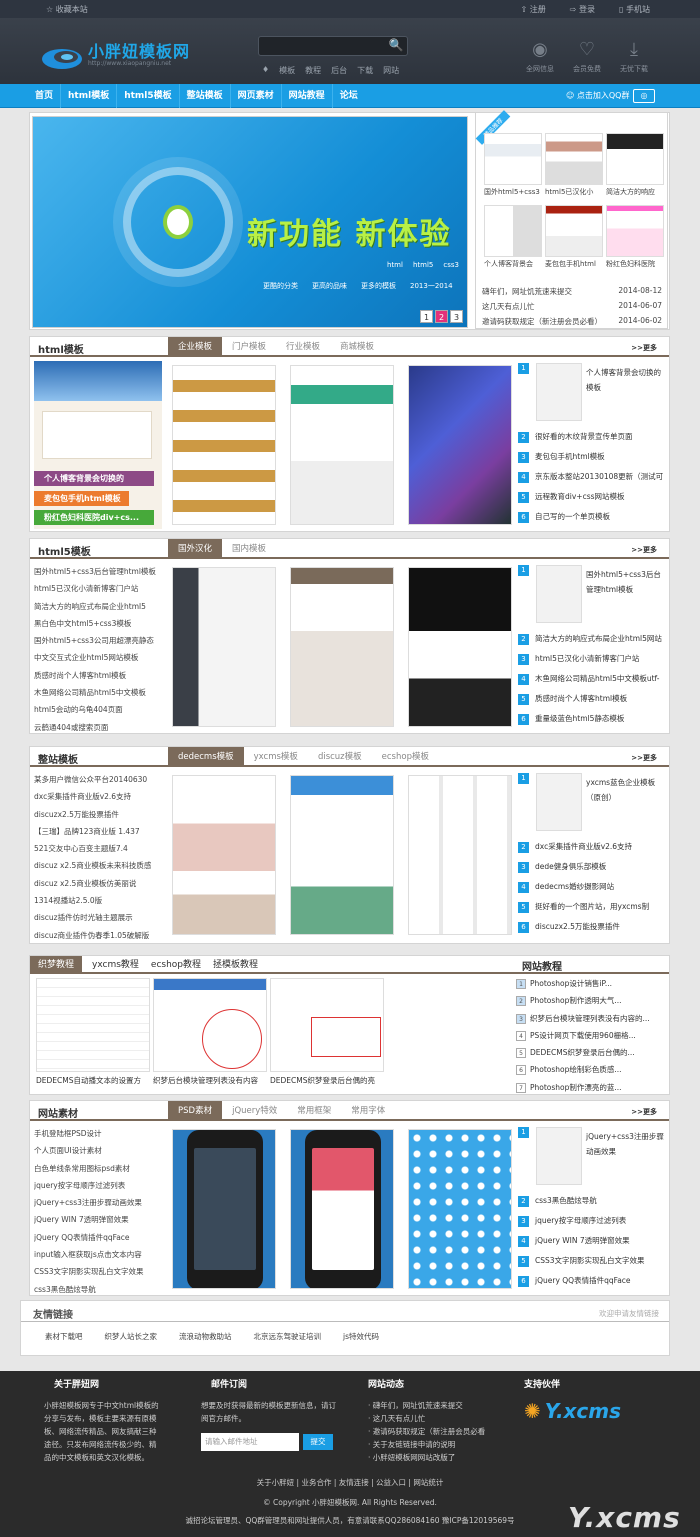 Image resolution: width=700 pixels, height=1537 pixels. I want to click on nav-item-site: 整站模板, so click(205, 96).